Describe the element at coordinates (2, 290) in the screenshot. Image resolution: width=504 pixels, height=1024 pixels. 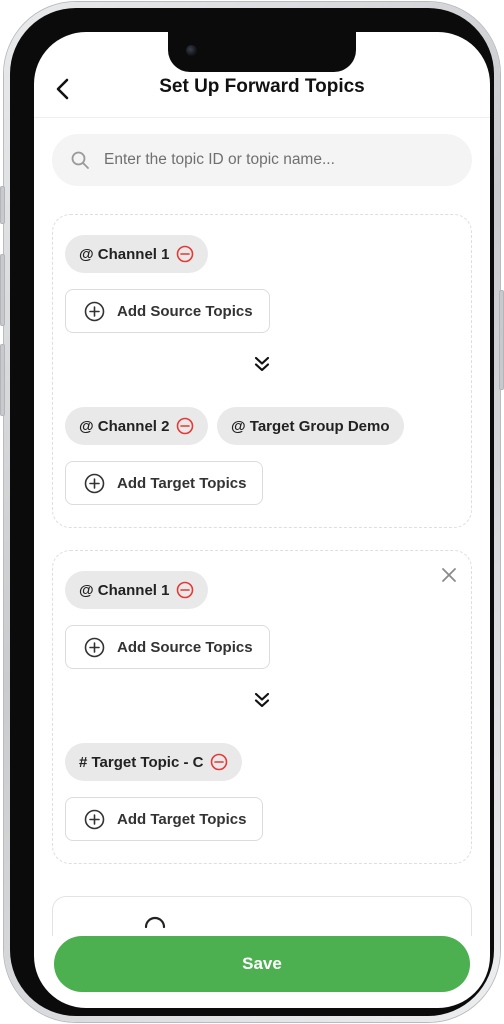
I see `volume-up-button` at that location.